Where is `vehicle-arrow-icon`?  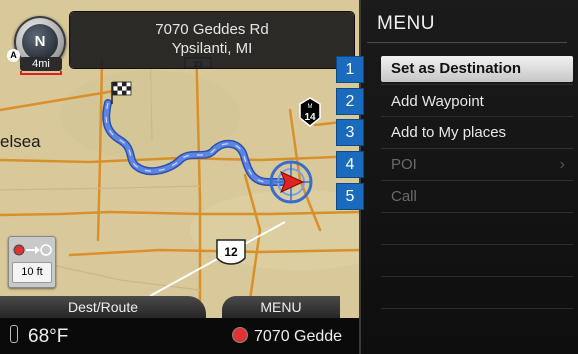 vehicle-arrow-icon is located at coordinates (291, 182).